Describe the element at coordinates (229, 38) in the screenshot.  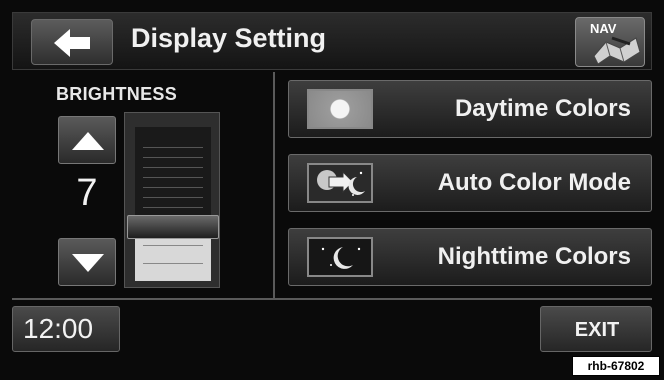
I see `page-title: Display Setting` at that location.